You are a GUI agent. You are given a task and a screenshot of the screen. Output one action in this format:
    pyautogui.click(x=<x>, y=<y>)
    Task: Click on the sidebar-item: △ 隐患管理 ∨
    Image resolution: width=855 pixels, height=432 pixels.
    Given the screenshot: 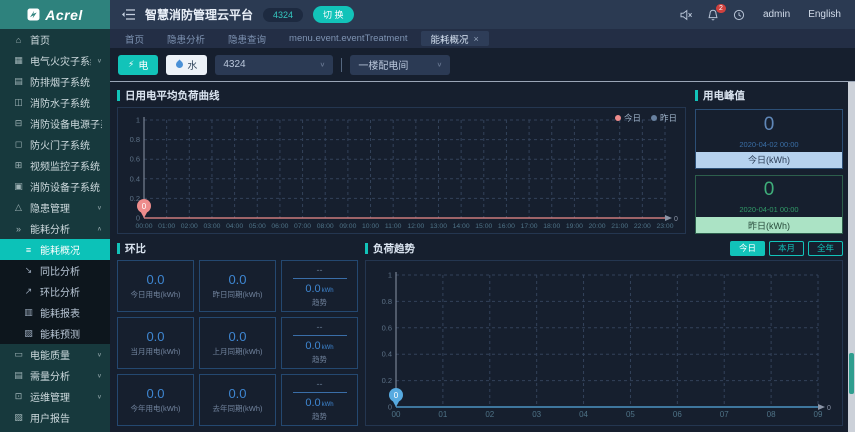 What is the action you would take?
    pyautogui.click(x=55, y=207)
    